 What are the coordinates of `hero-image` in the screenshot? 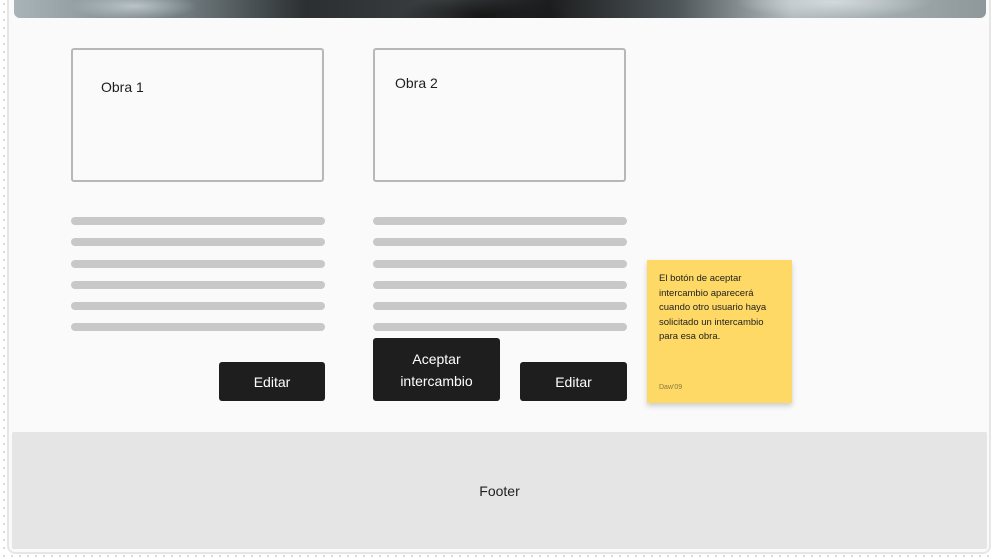 It's located at (500, 9).